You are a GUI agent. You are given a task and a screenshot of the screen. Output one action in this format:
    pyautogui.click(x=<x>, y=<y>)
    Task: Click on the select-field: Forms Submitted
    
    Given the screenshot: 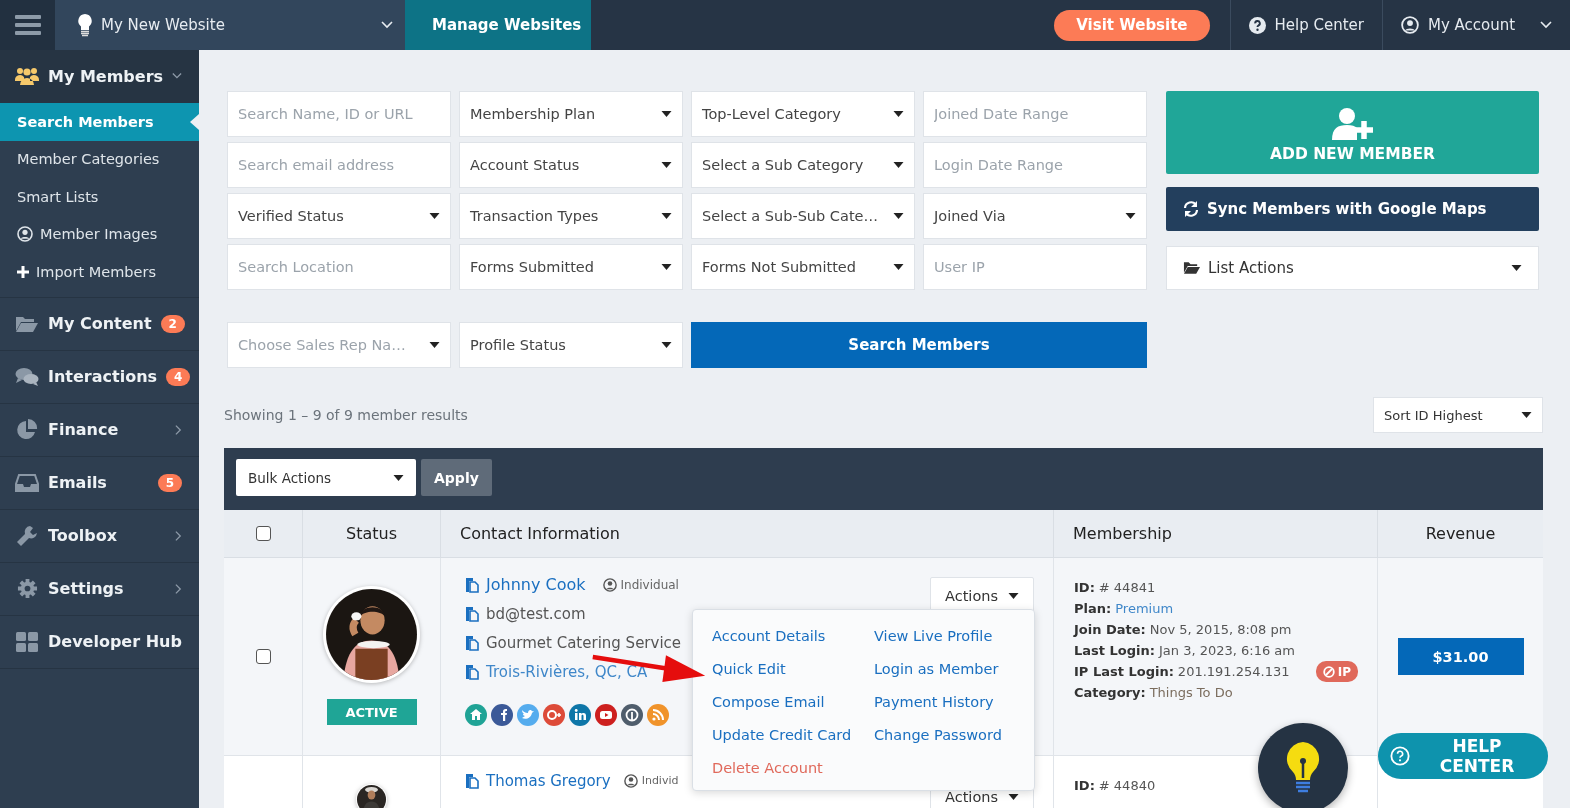 What is the action you would take?
    pyautogui.click(x=571, y=267)
    